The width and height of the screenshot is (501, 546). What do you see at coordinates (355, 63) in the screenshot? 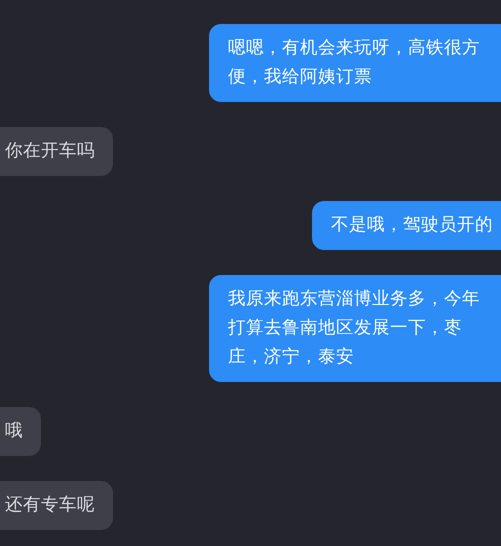
I see `message-bubble: 嗯嗯，有机会来玩呀，高铁很方便，我给阿姨订票` at bounding box center [355, 63].